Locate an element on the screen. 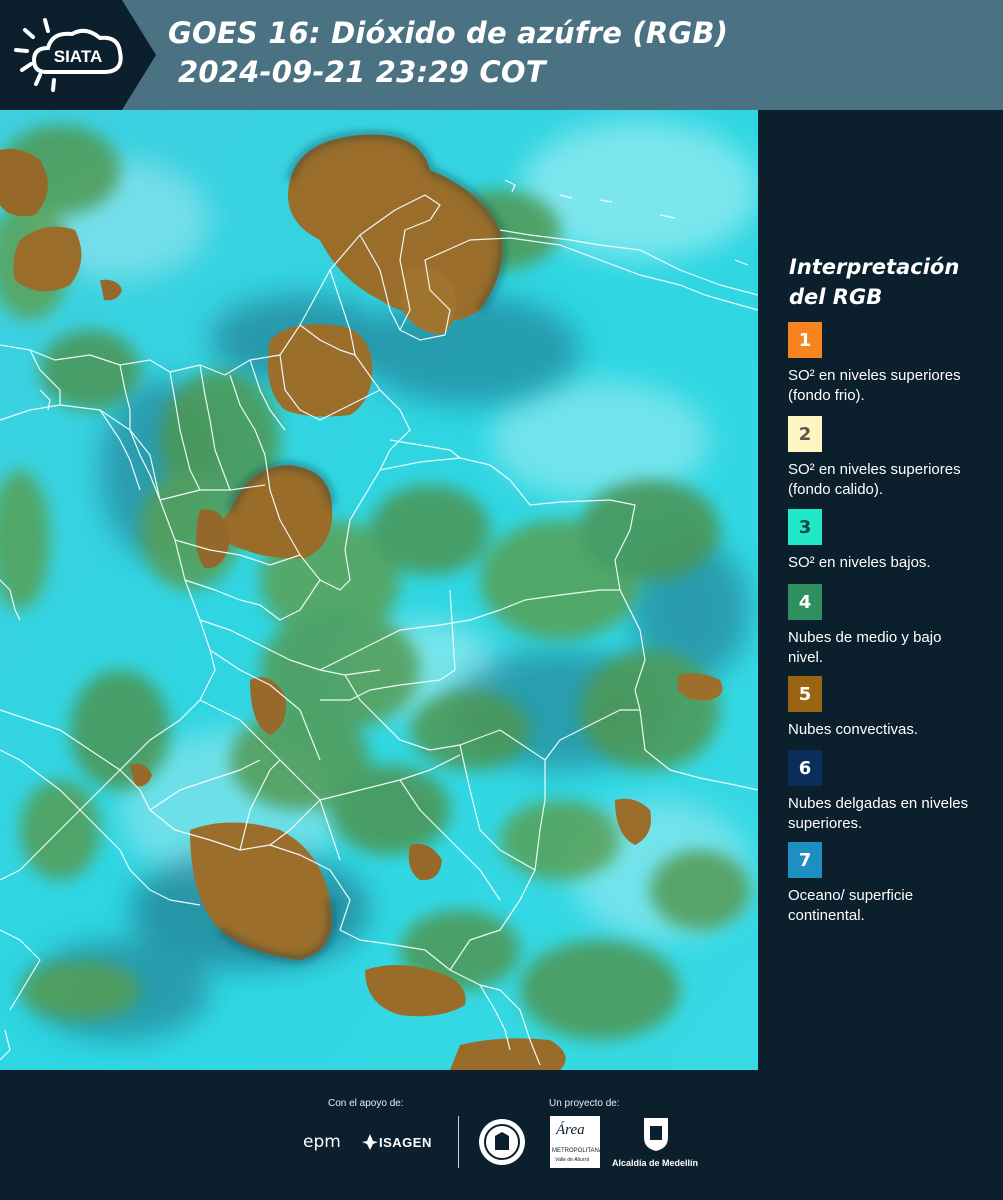 Image resolution: width=1003 pixels, height=1200 pixels. epm-logo: epm is located at coordinates (322, 1142).